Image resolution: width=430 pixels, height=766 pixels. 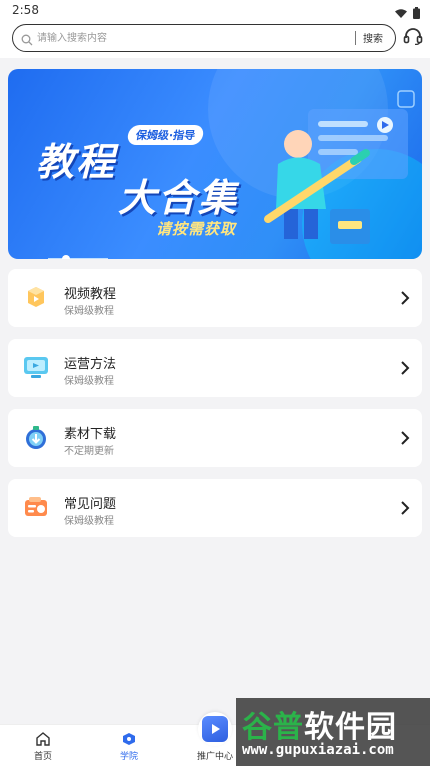 I want to click on headset-icon, so click(x=413, y=38).